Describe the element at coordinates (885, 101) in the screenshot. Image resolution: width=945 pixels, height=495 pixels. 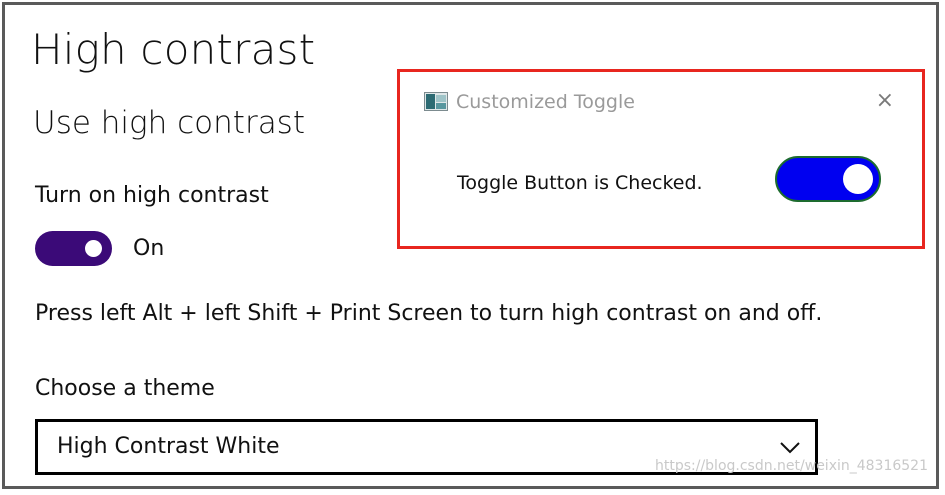
I see `close-icon: ×` at that location.